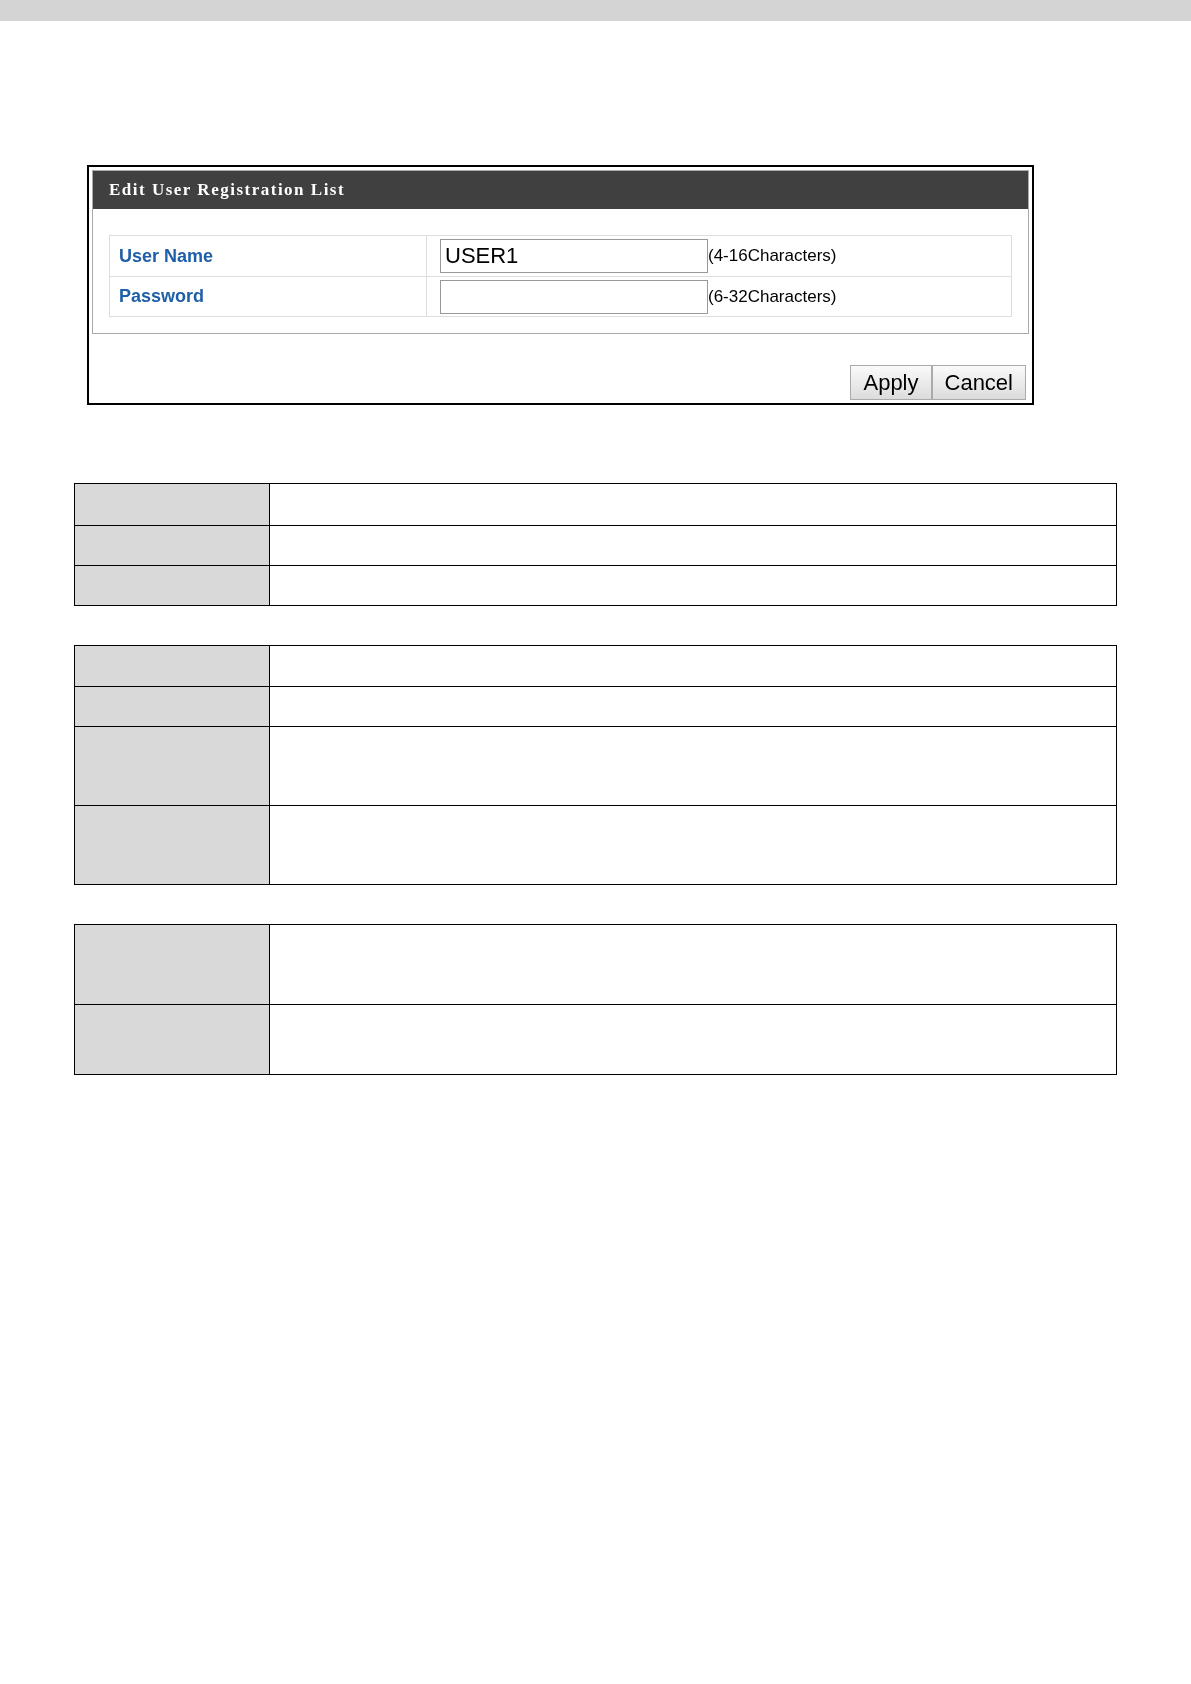 The width and height of the screenshot is (1191, 1684). Describe the element at coordinates (891, 382) in the screenshot. I see `apply-button: Apply` at that location.